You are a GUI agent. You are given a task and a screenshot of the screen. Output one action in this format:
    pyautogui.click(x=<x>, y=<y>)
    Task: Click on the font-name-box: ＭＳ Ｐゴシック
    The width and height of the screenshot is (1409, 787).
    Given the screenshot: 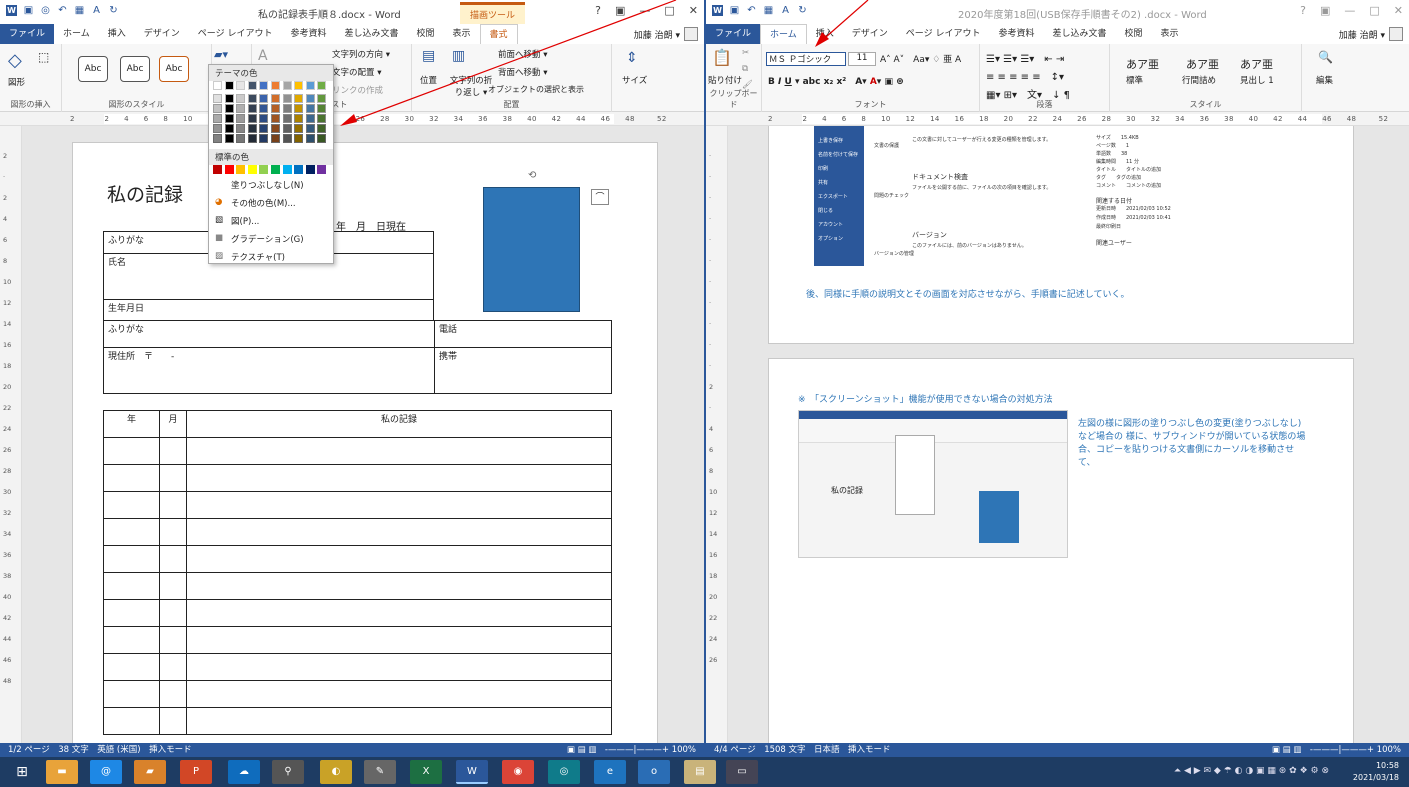 What is the action you would take?
    pyautogui.click(x=806, y=59)
    